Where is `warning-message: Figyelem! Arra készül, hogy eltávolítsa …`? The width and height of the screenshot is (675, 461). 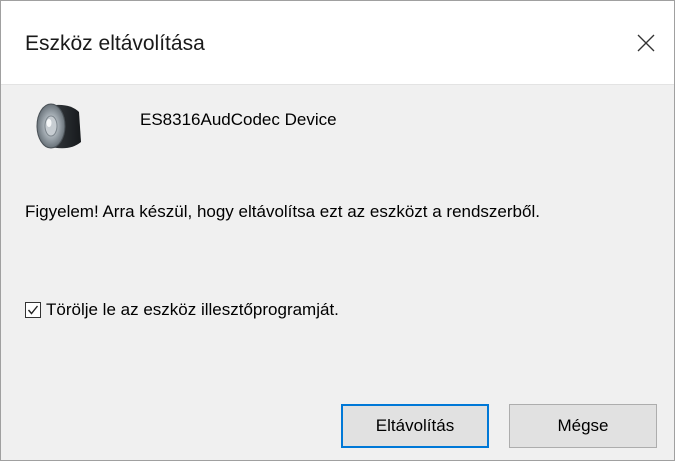
warning-message: Figyelem! Arra készül, hogy eltávolítsa … is located at coordinates (282, 211).